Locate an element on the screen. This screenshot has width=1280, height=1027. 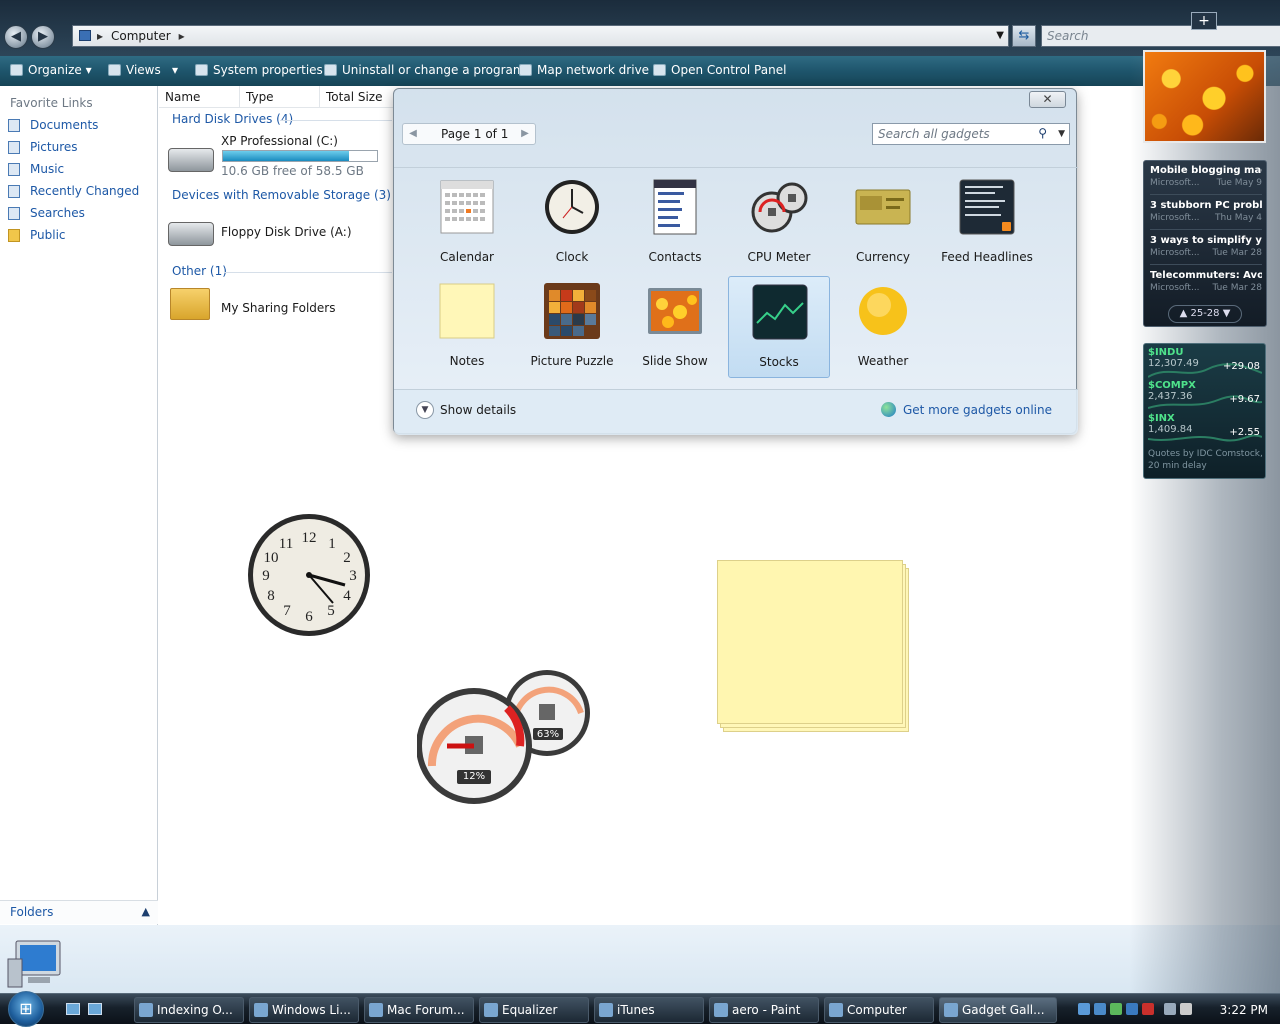
notes-gadget is located at coordinates (814, 647).